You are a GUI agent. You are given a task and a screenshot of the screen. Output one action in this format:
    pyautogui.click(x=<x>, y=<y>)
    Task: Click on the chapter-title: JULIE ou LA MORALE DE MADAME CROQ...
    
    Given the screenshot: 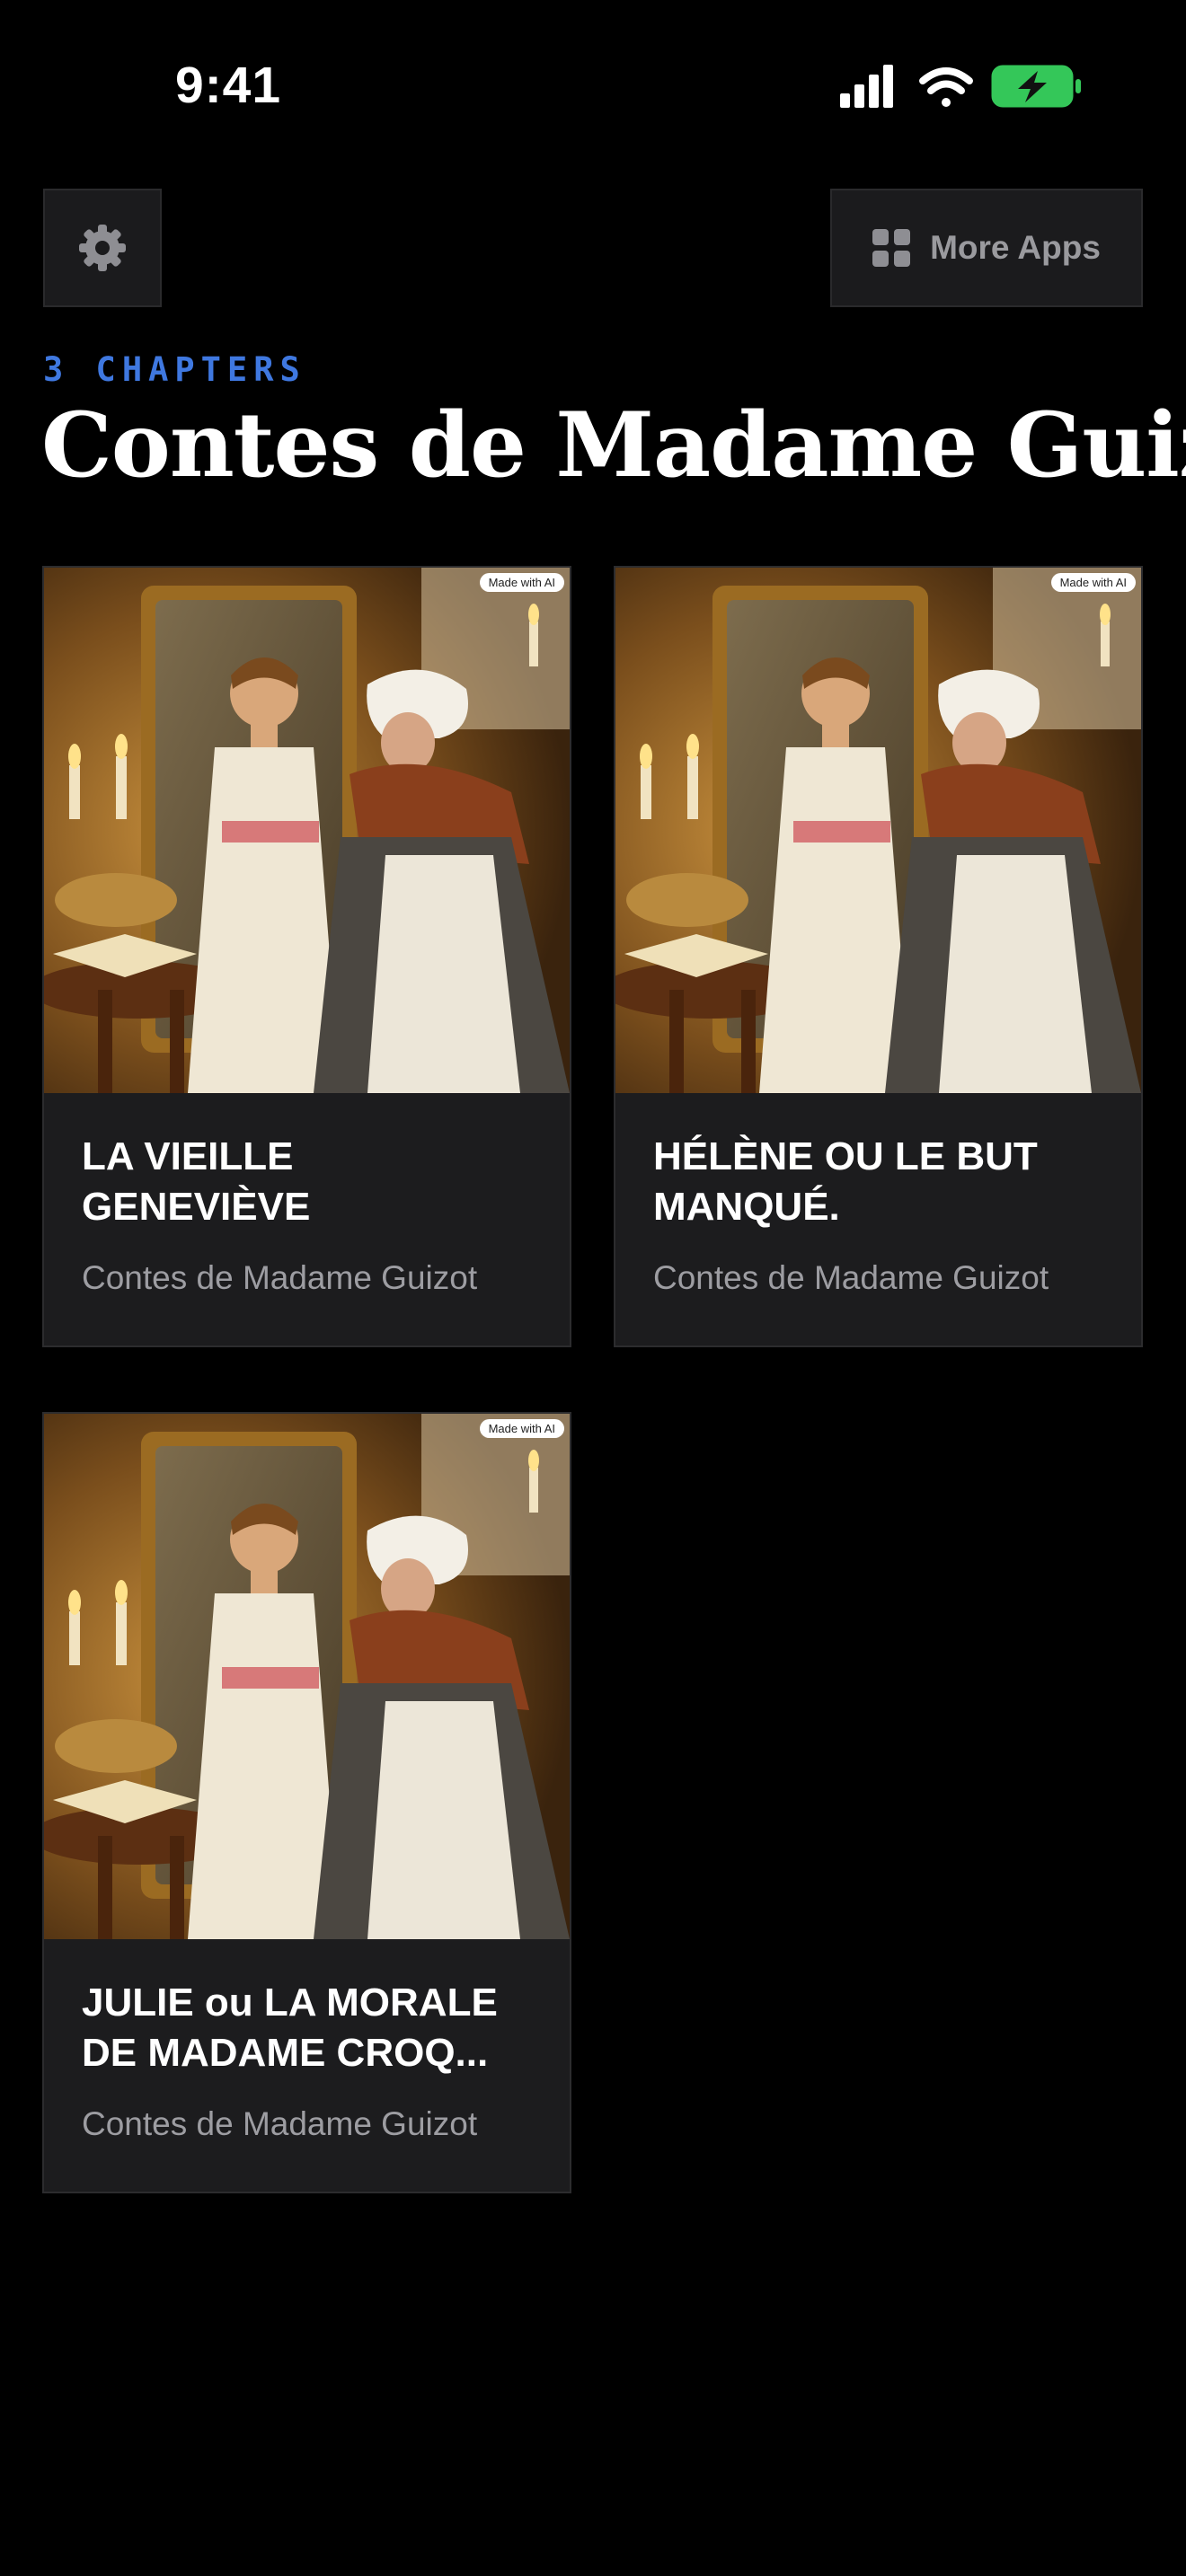 What is the action you would take?
    pyautogui.click(x=290, y=2028)
    